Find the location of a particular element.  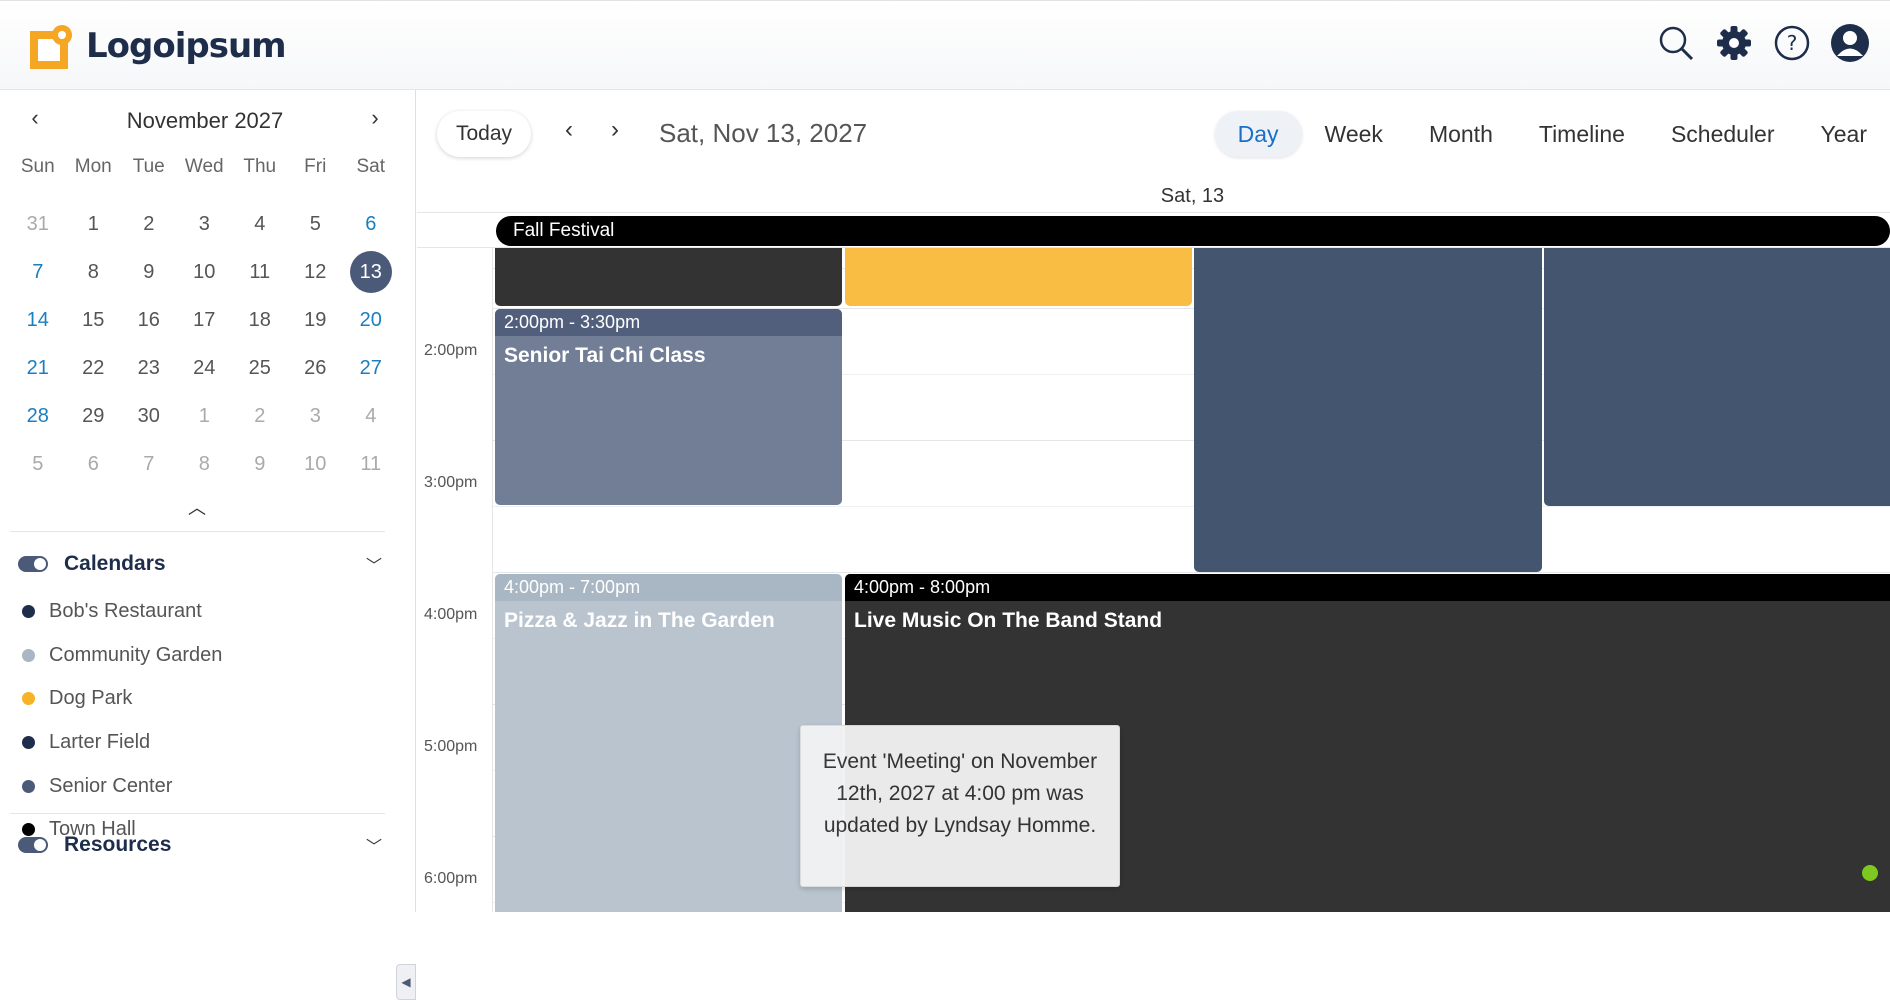

prev-day-icon: ‹ is located at coordinates (569, 130).